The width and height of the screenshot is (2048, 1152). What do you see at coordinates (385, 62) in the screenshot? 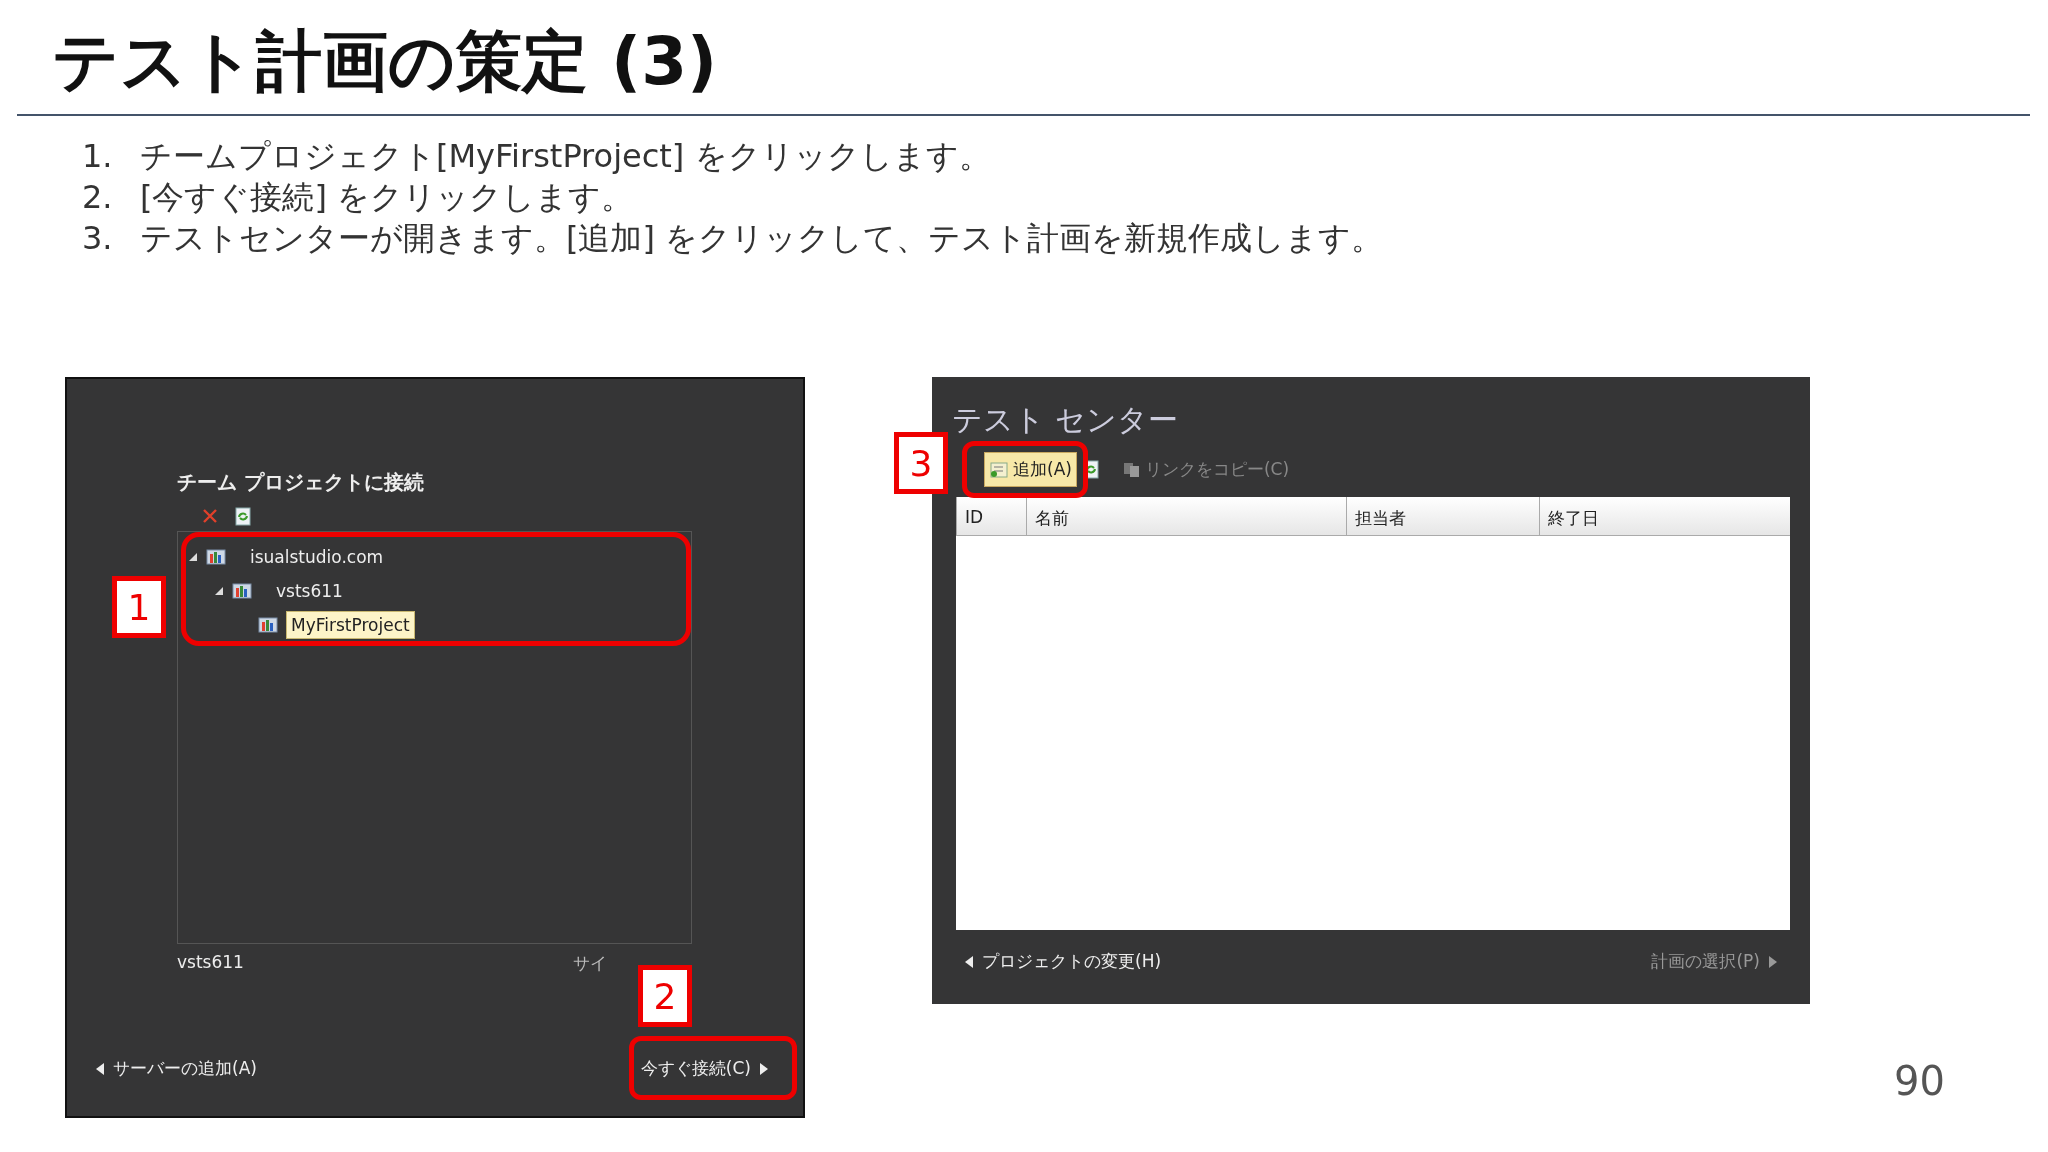
I see `slide-title: テスト計画の策定 (3)` at bounding box center [385, 62].